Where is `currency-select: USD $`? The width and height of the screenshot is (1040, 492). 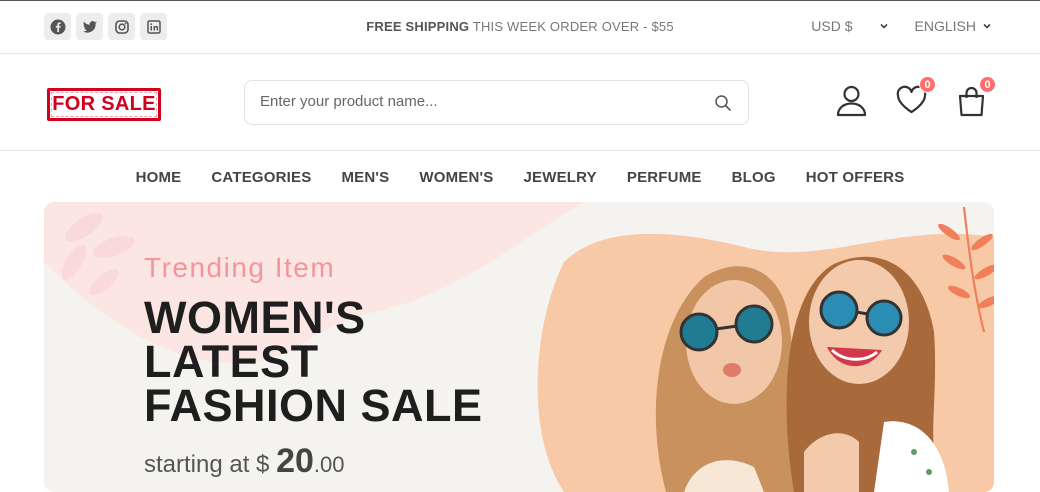
currency-select: USD $ is located at coordinates (849, 26).